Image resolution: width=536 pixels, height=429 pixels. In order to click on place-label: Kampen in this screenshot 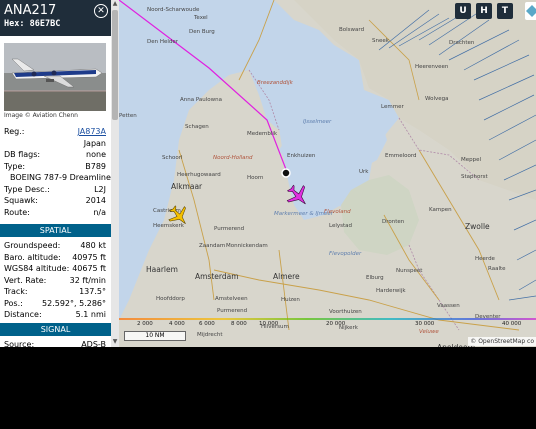, I will do `click(440, 210)`.